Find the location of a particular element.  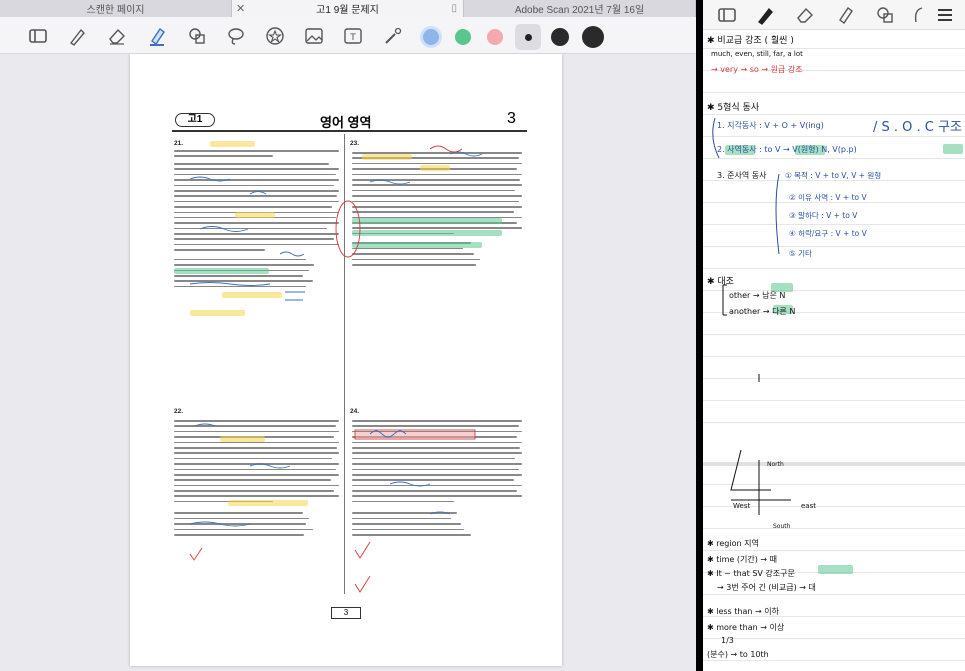

stroke-width-thick is located at coordinates (593, 37).